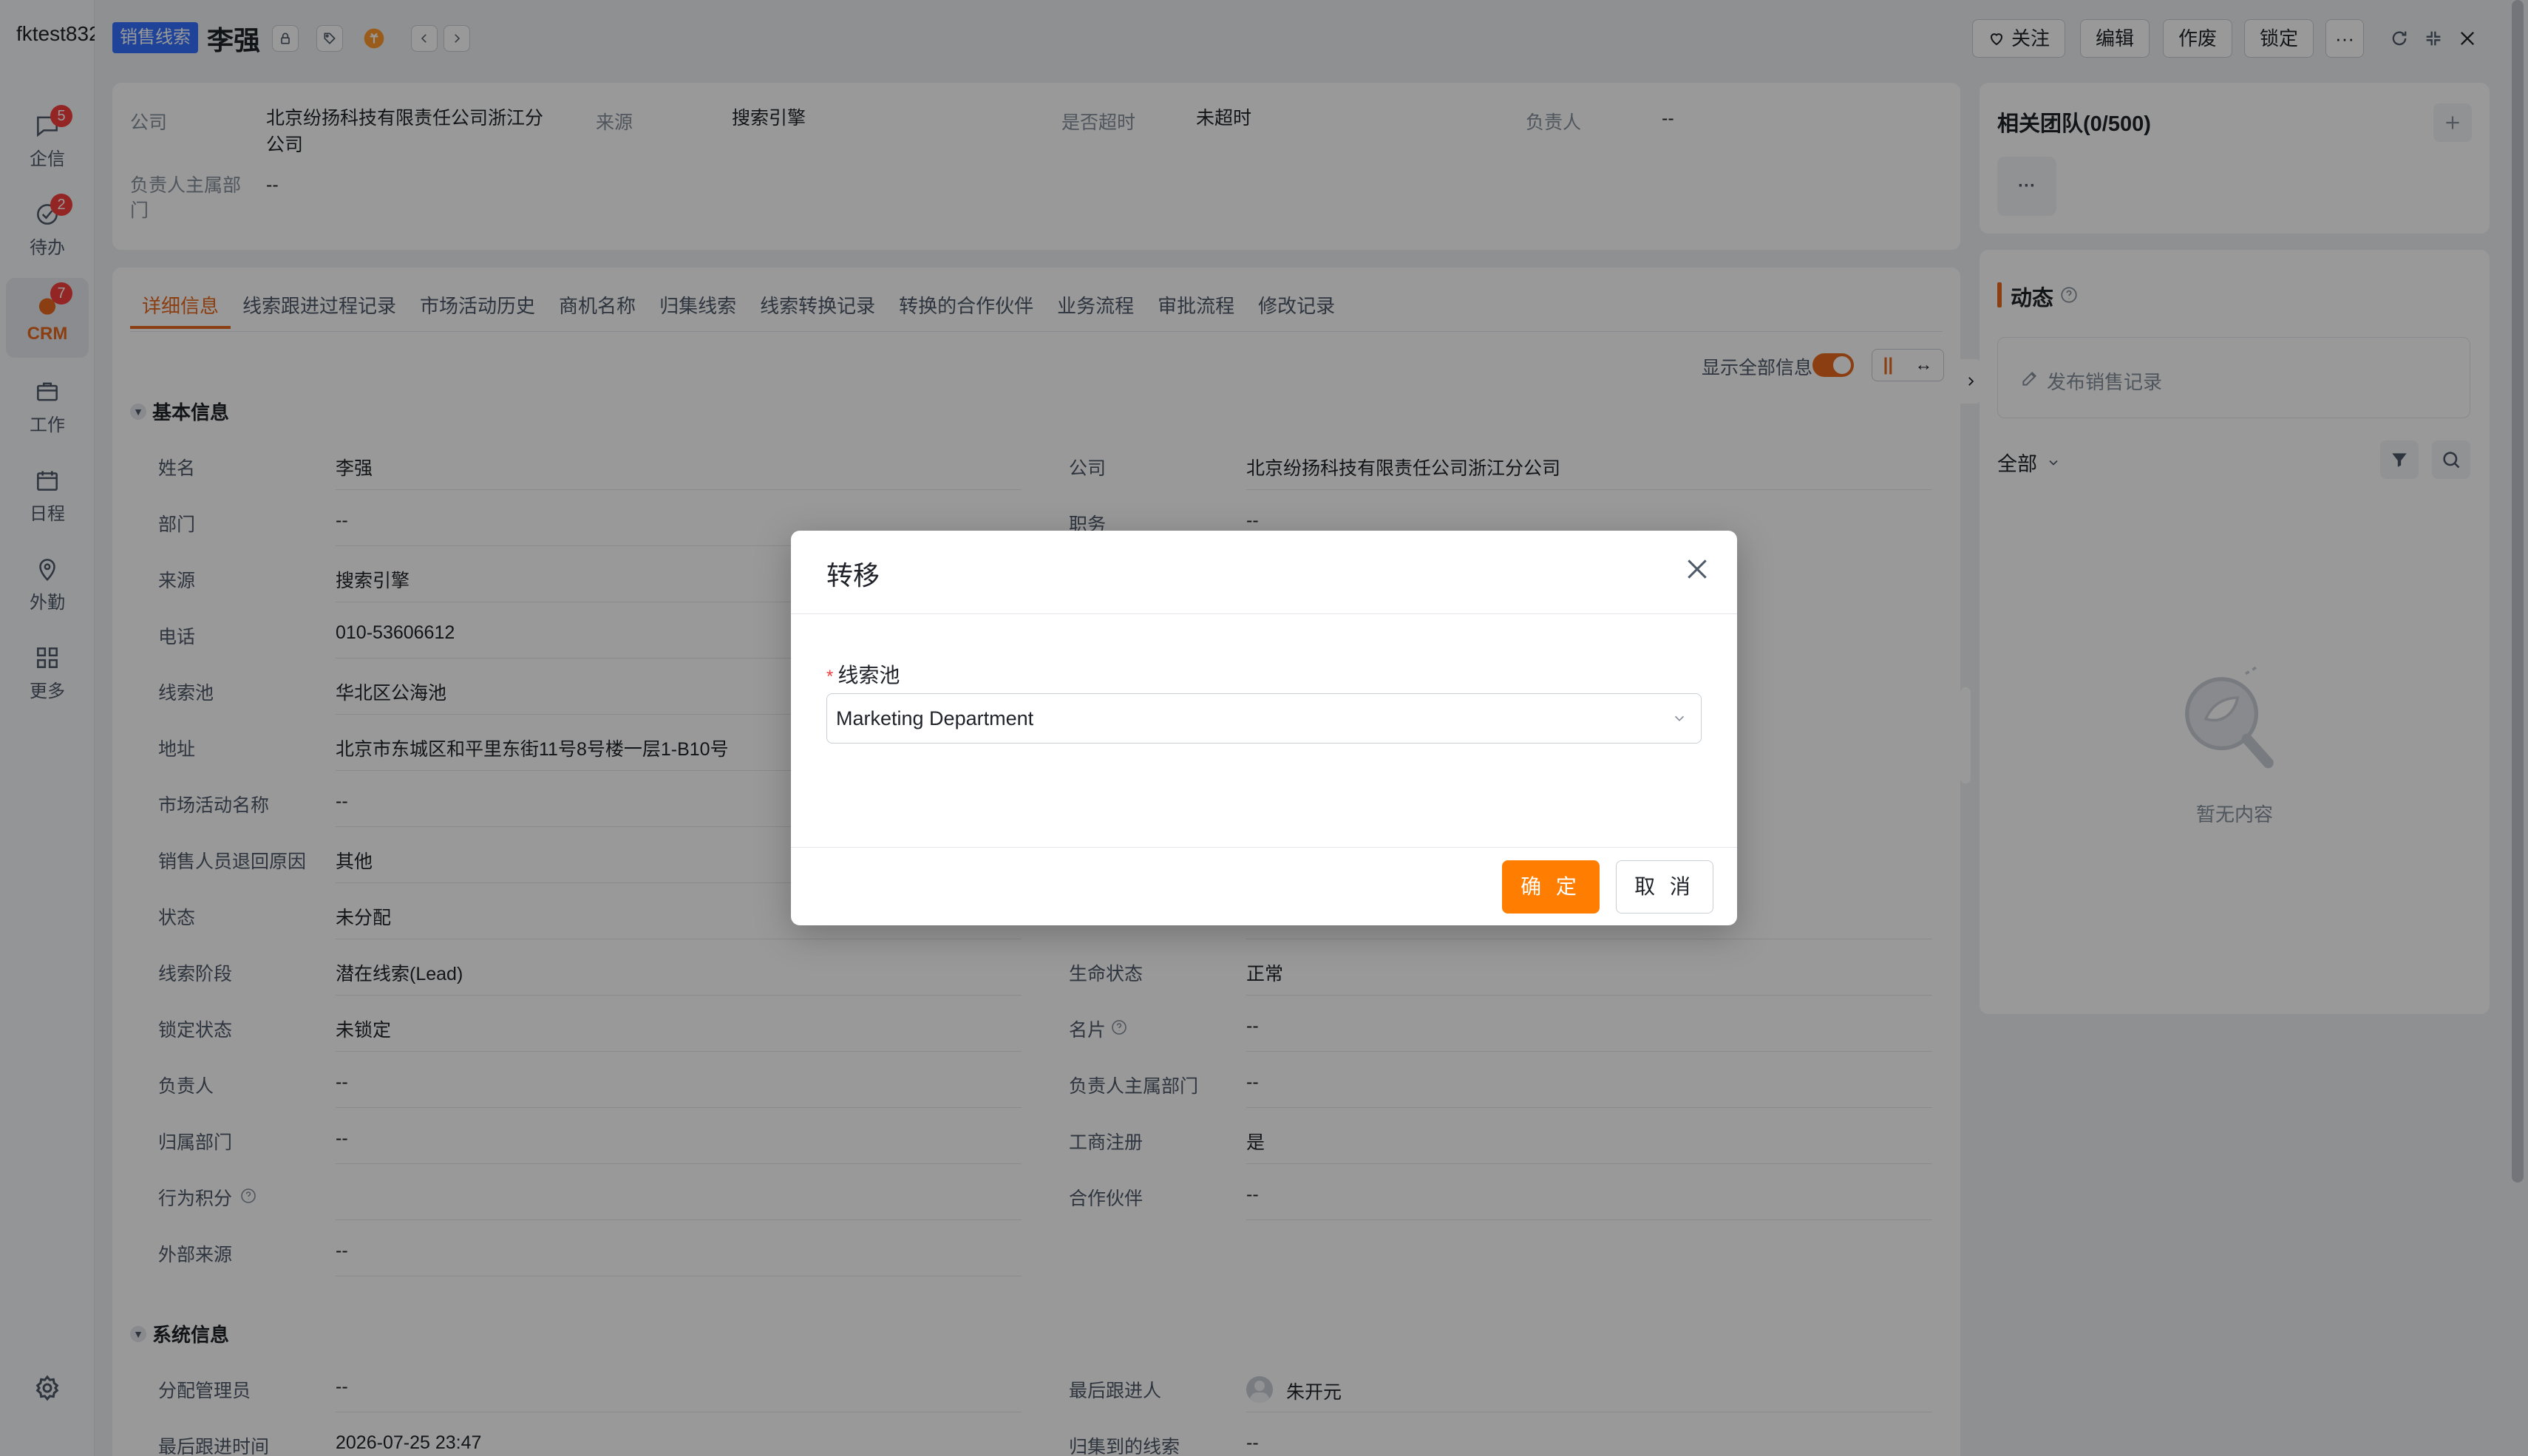  Describe the element at coordinates (853, 575) in the screenshot. I see `dialog-title: 转移` at that location.